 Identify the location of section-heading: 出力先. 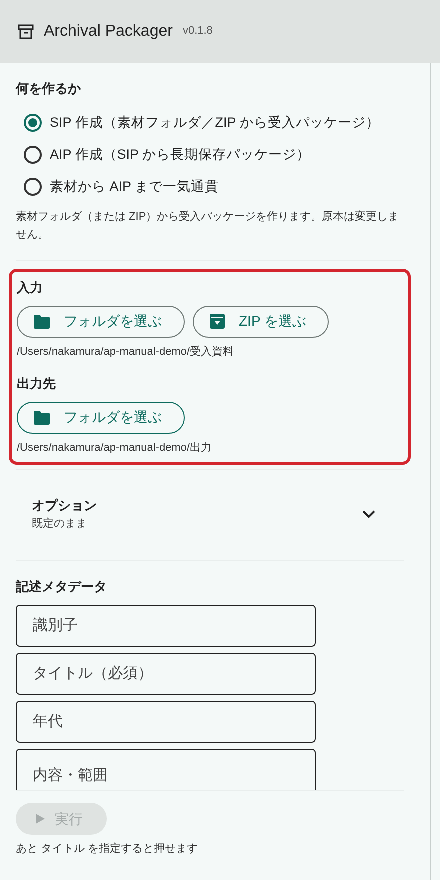
(37, 384).